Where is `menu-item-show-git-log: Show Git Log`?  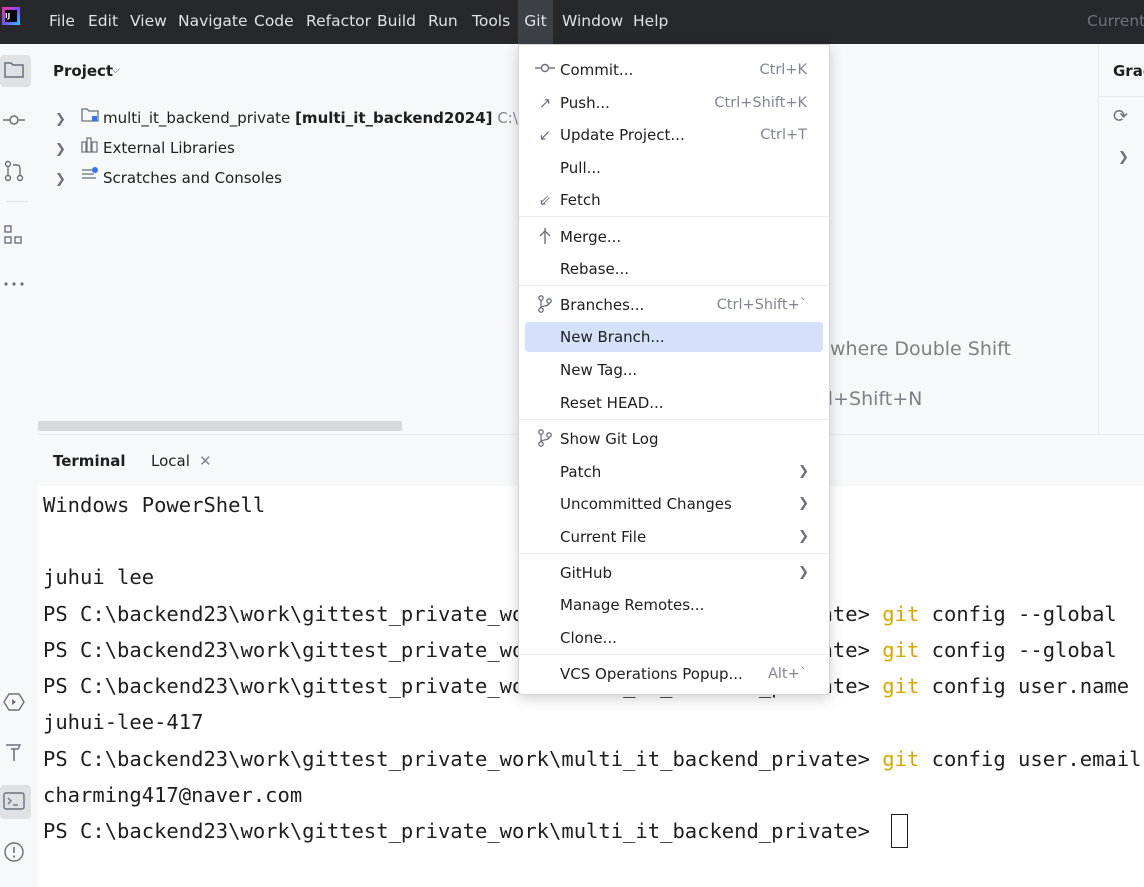 menu-item-show-git-log: Show Git Log is located at coordinates (674, 439).